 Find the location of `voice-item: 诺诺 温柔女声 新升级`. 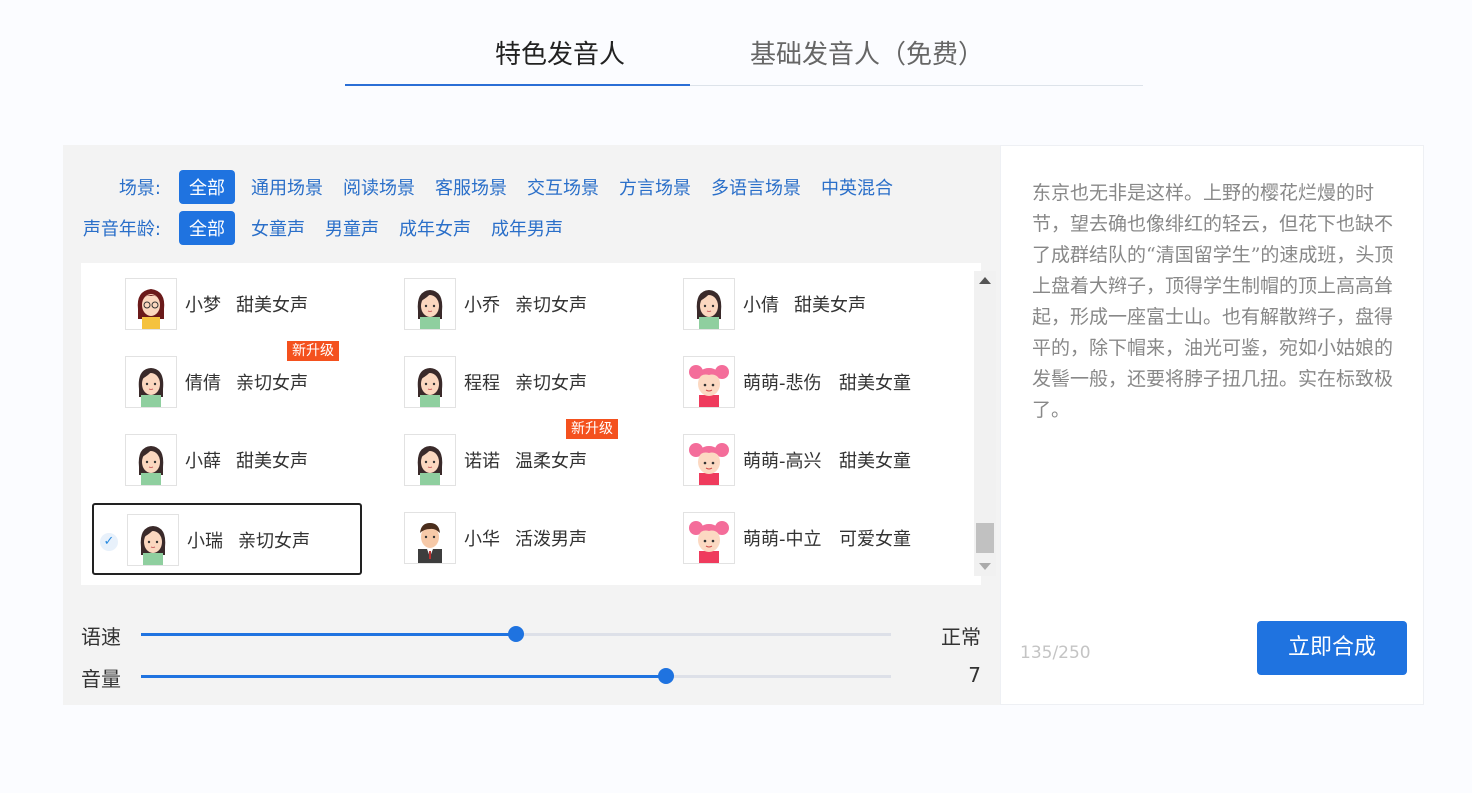

voice-item: 诺诺 温柔女声 新升级 is located at coordinates (506, 458).